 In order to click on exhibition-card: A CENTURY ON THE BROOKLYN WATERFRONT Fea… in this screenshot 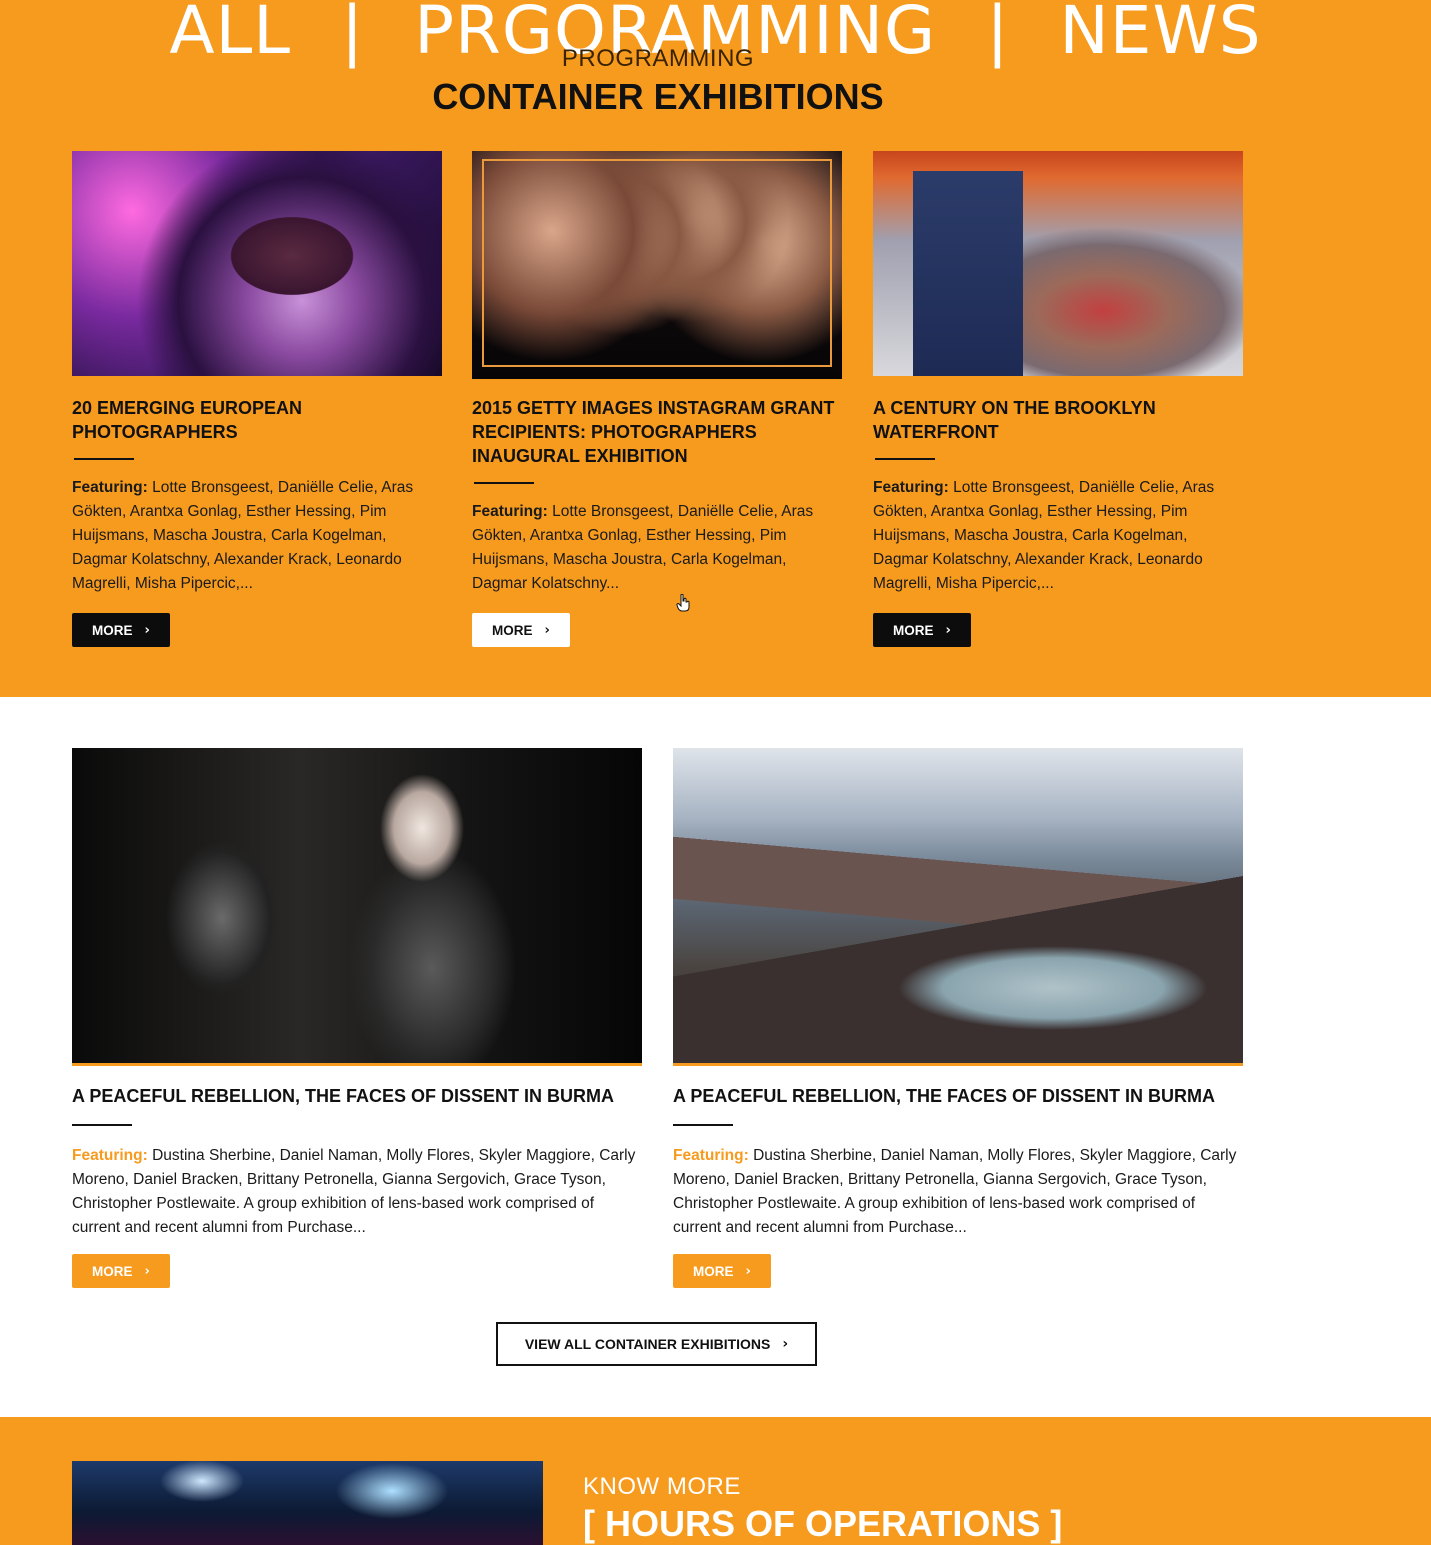, I will do `click(1058, 399)`.